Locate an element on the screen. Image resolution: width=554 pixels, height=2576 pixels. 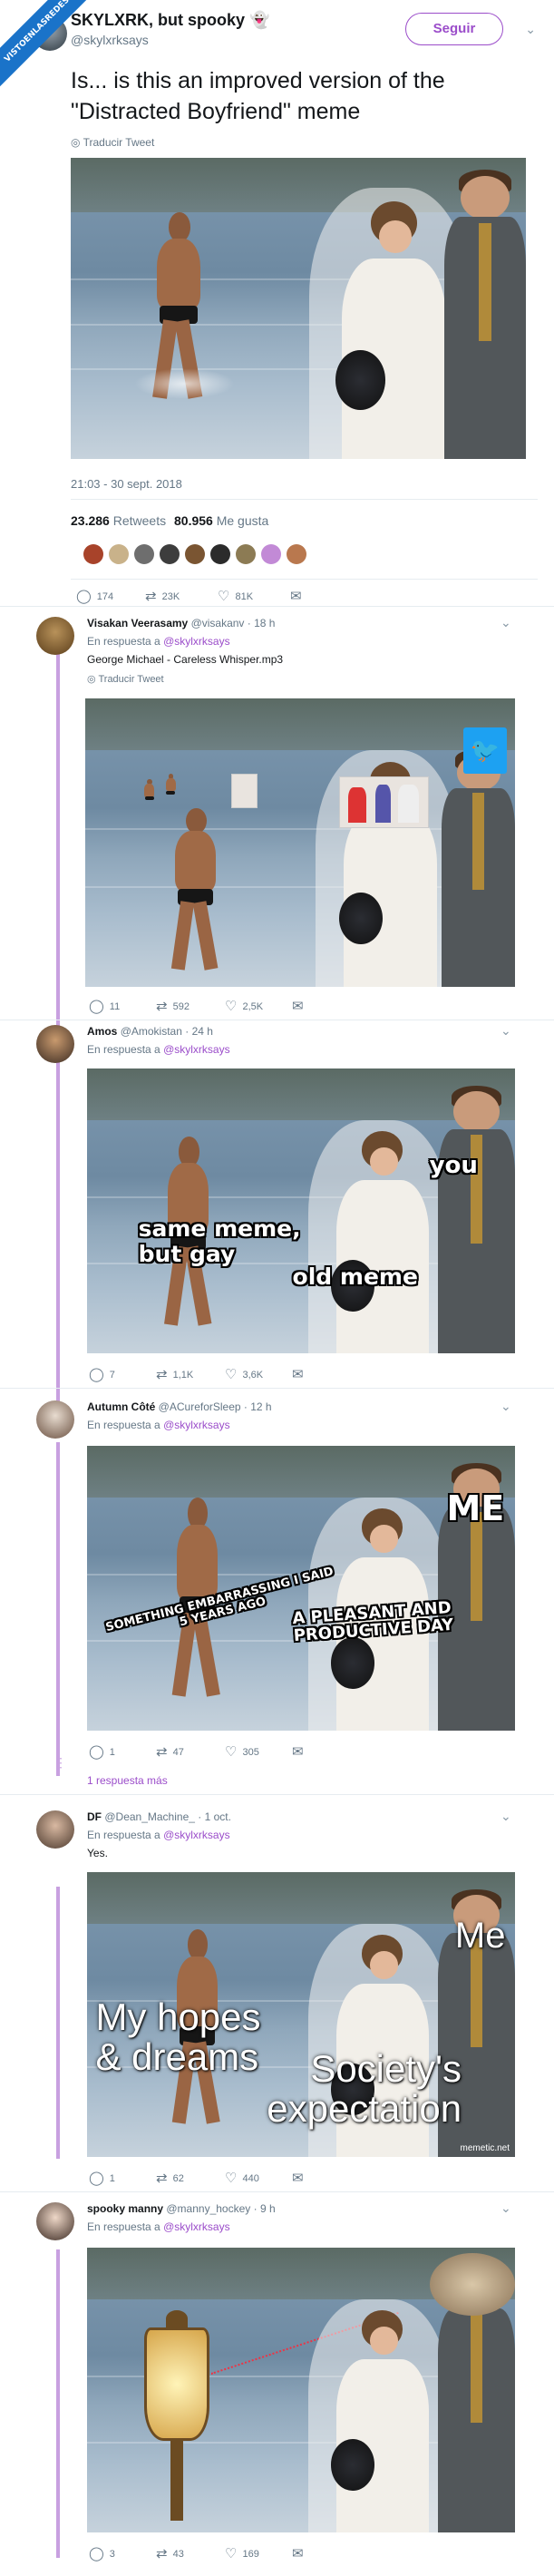
show-more-replies: 1 respuesta más is located at coordinates (127, 1780).